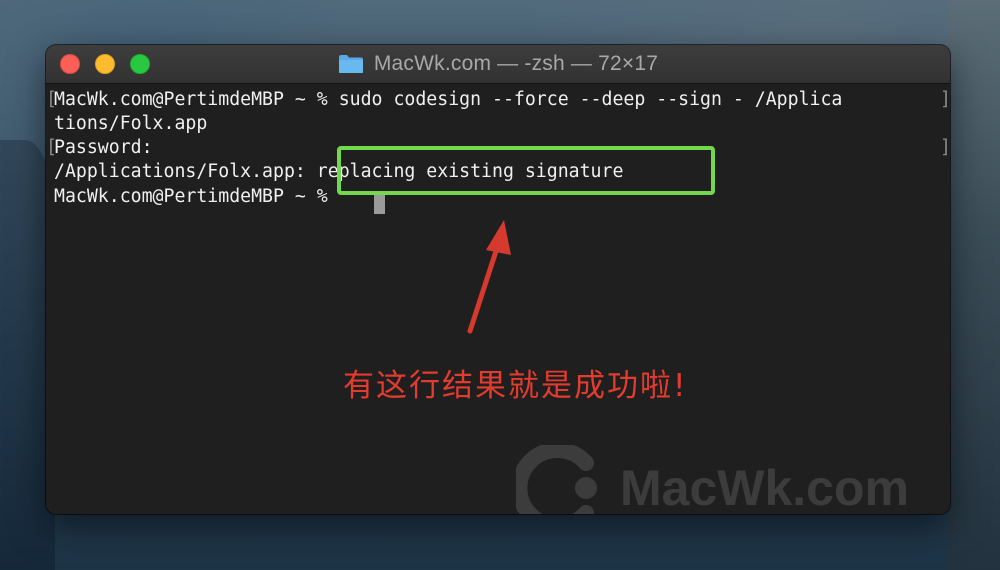 This screenshot has width=1000, height=570. I want to click on desktop-wallpaper-right, so click(974, 285).